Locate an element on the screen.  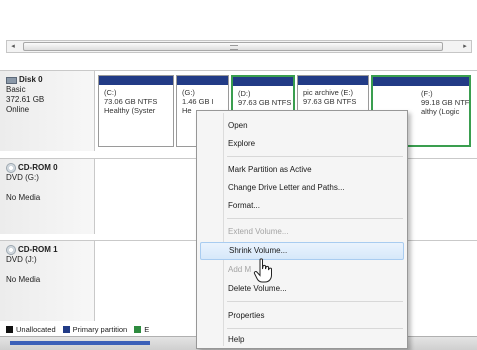
scroll-right-icon: ▸ is located at coordinates (465, 46).